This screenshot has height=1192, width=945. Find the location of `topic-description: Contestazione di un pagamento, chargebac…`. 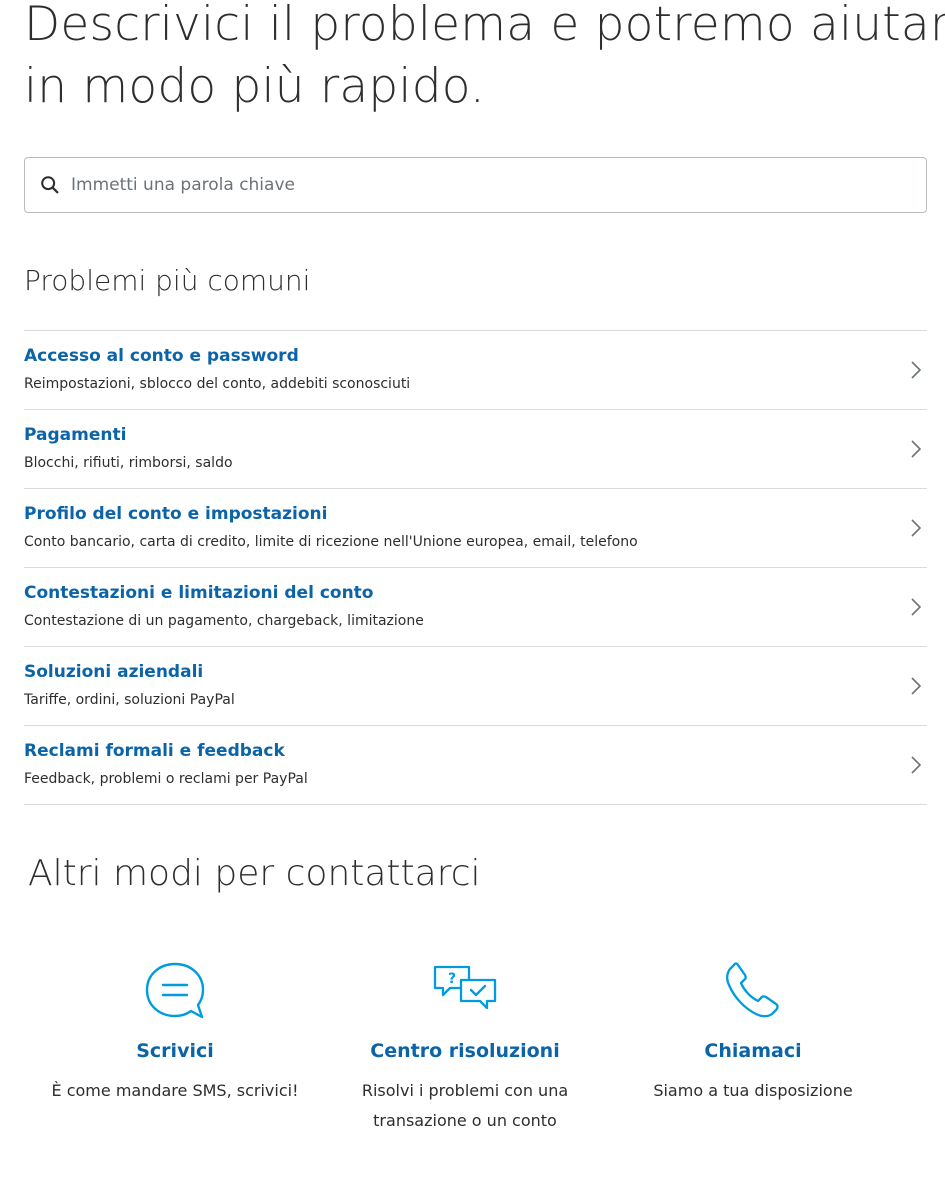

topic-description: Contestazione di un pagamento, chargebac… is located at coordinates (224, 621).